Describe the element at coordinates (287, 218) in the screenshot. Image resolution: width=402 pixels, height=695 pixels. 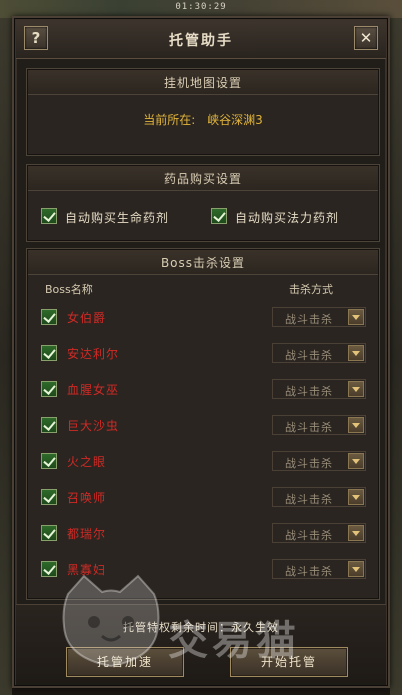
I see `auto-buy-mp-label: 自动购买法力药剂` at that location.